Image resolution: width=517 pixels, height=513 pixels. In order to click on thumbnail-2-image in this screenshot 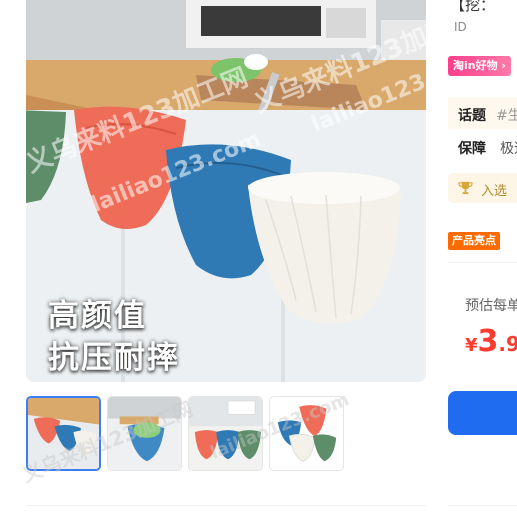, I will do `click(144, 433)`.